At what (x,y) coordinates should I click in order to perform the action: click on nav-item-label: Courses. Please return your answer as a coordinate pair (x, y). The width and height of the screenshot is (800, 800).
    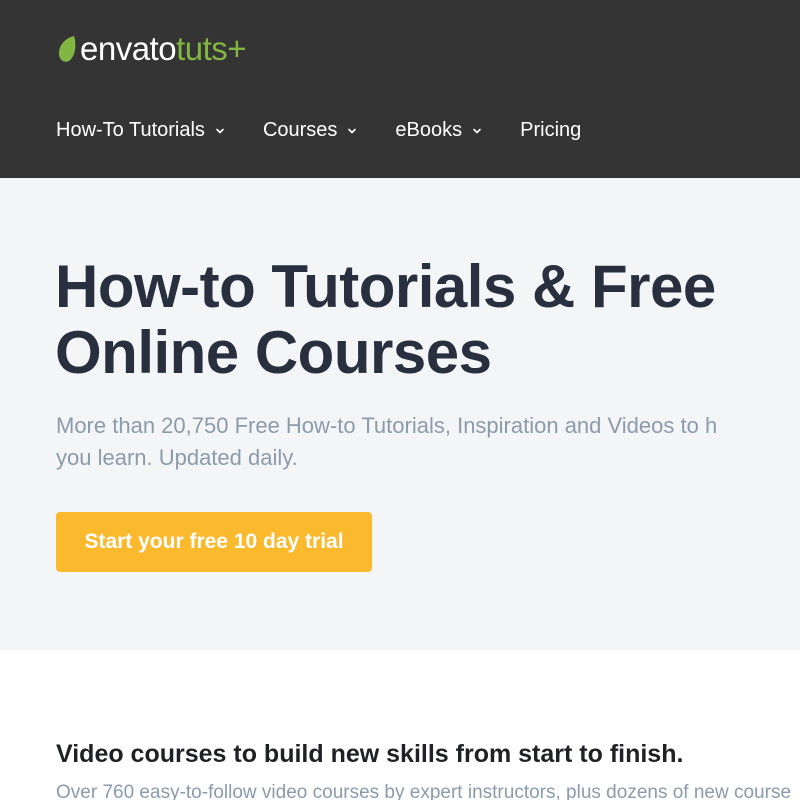
    Looking at the image, I should click on (300, 129).